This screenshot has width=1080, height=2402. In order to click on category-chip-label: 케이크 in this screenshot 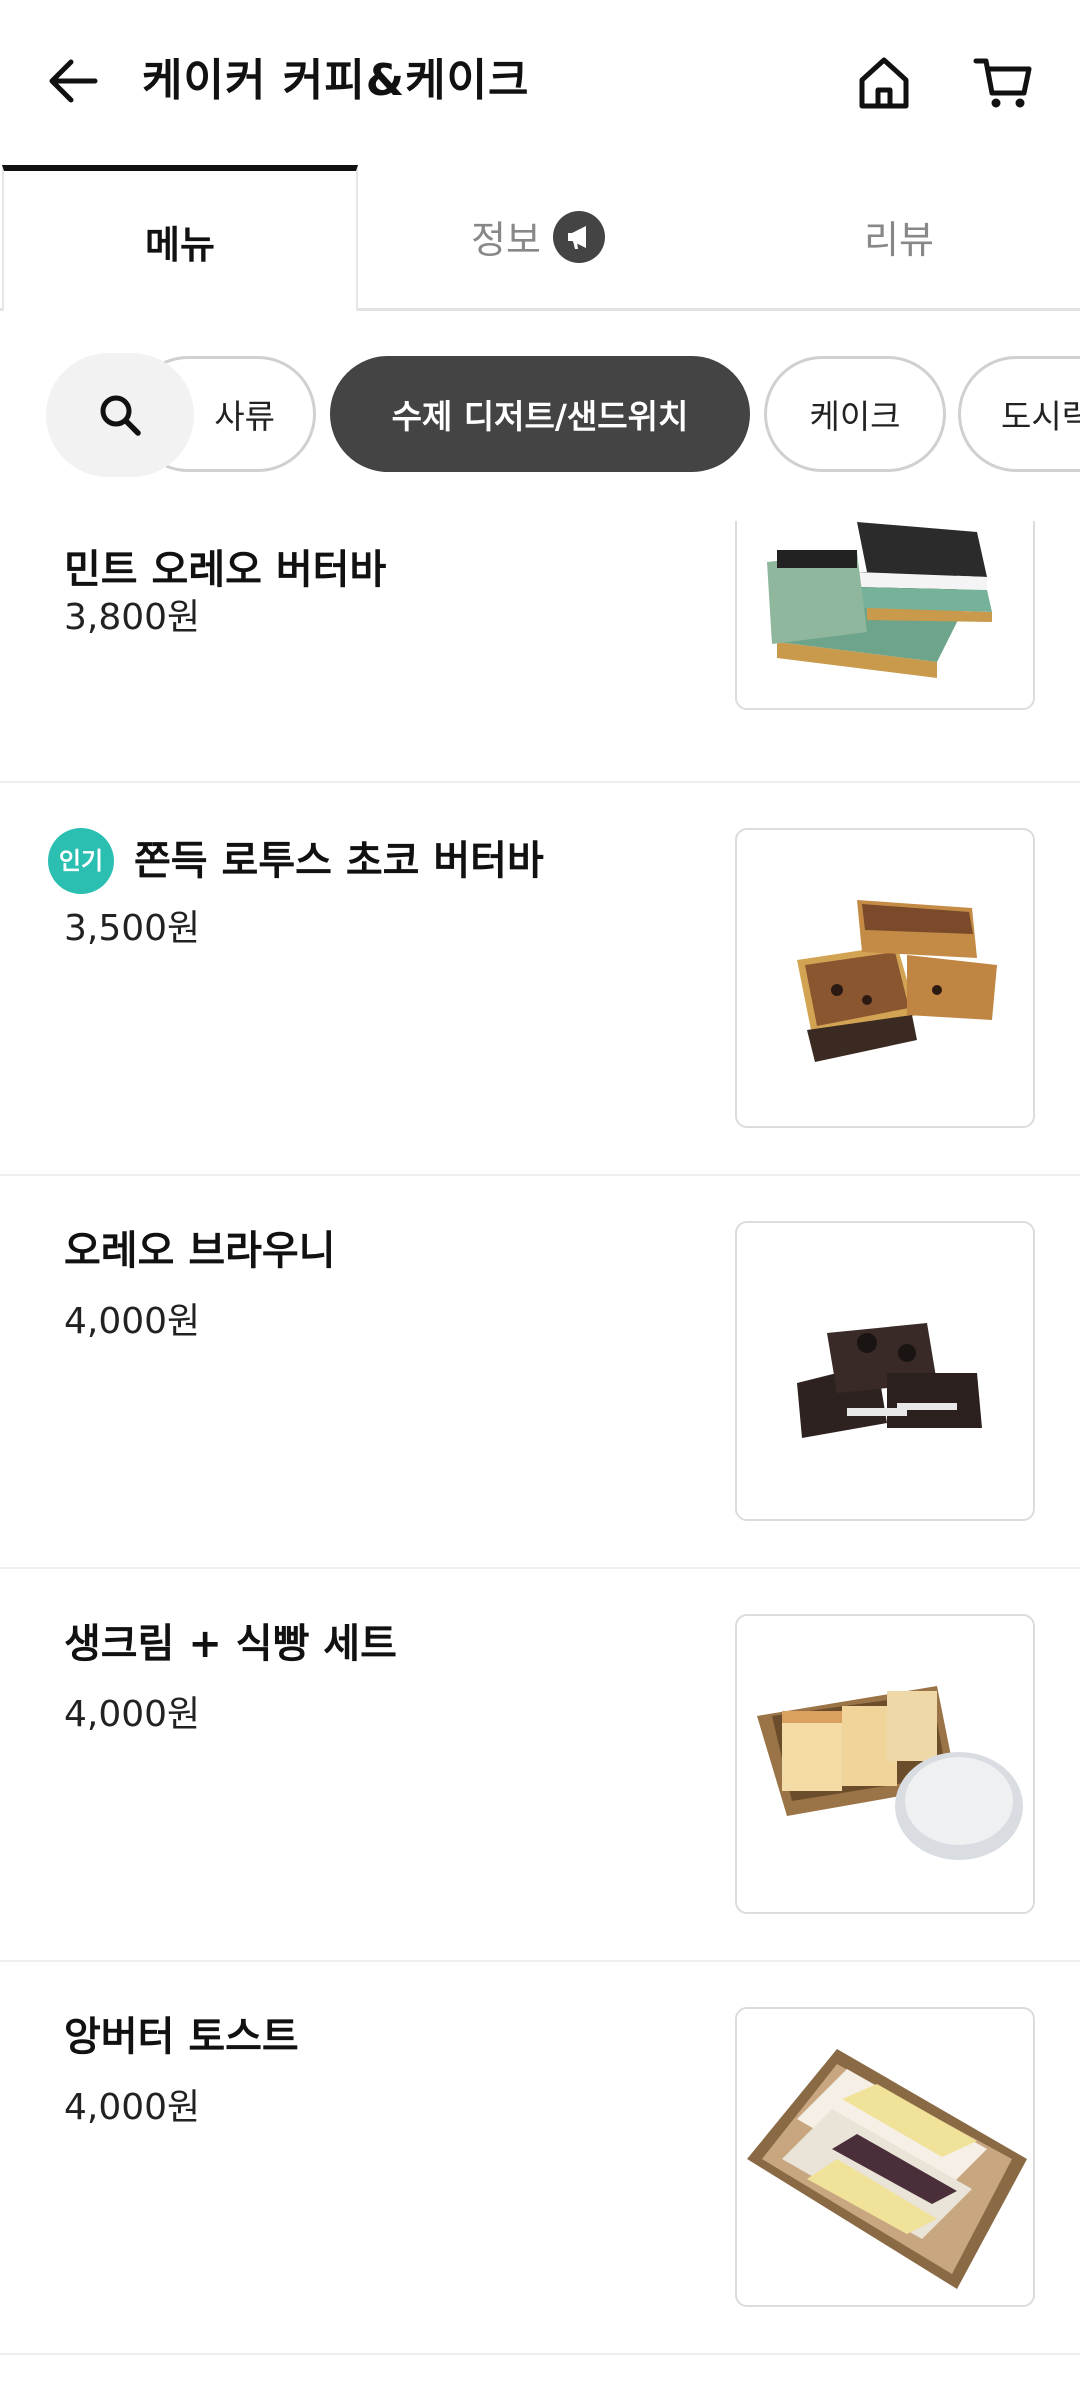, I will do `click(855, 416)`.